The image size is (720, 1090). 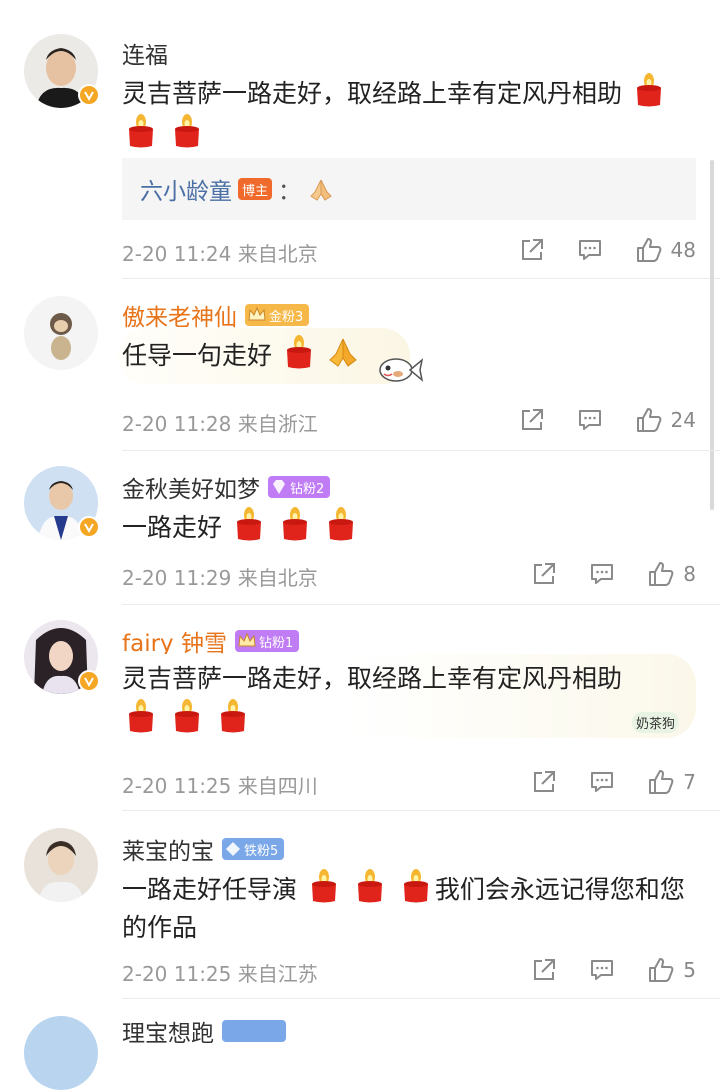 I want to click on username: 理宝想跑, so click(x=204, y=1031).